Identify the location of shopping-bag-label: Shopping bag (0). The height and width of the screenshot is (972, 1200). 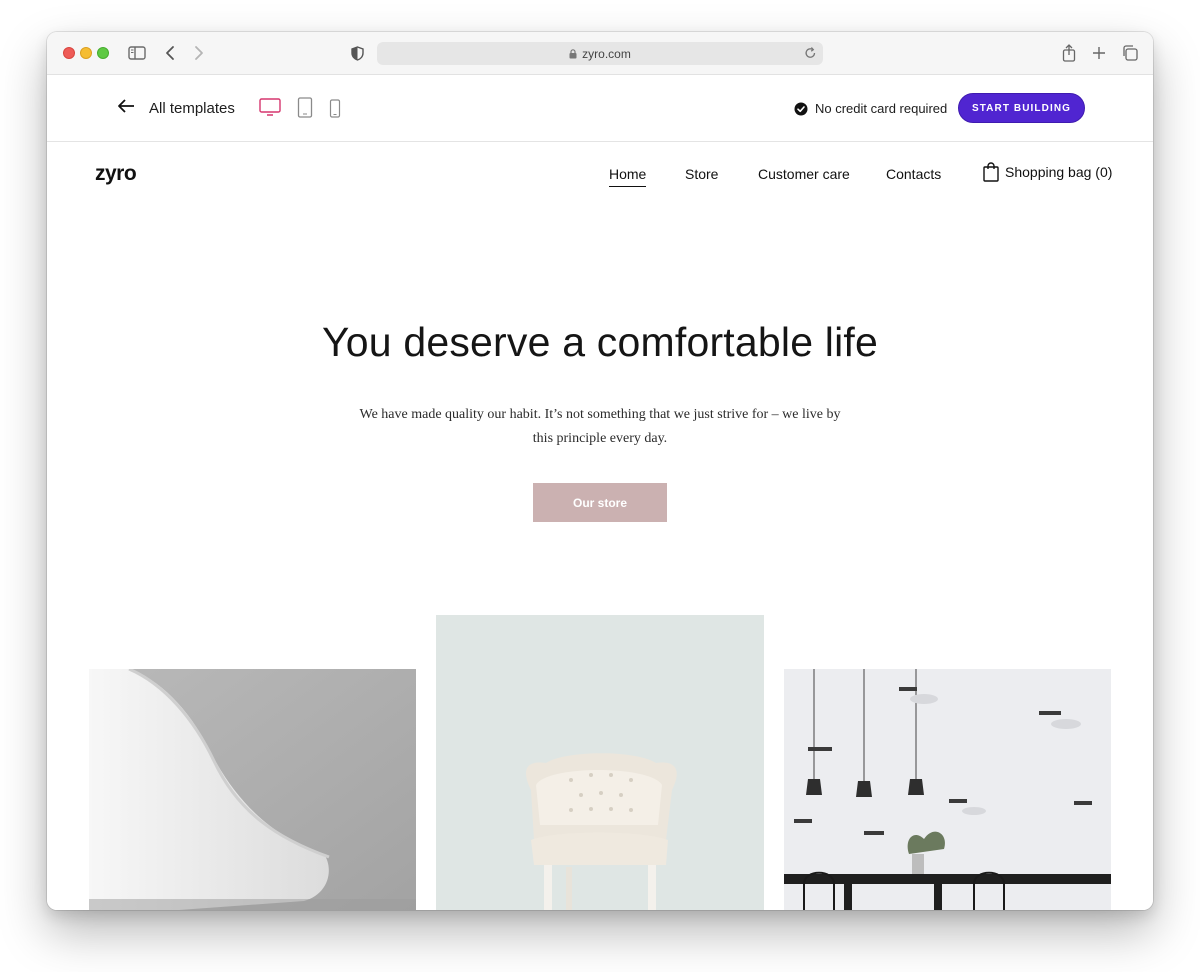
(1059, 172).